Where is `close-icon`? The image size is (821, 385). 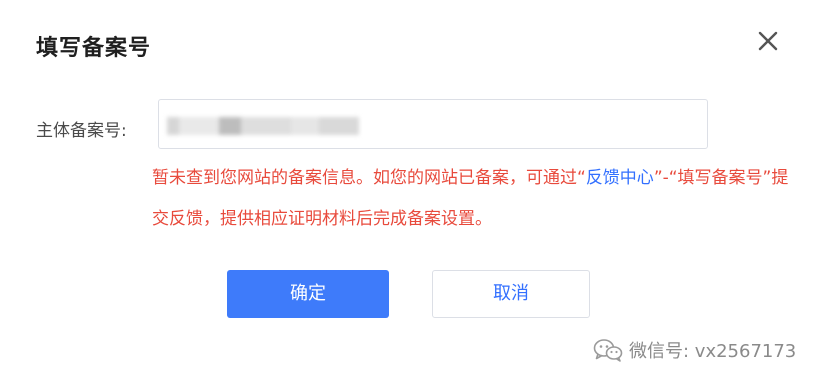 close-icon is located at coordinates (768, 41).